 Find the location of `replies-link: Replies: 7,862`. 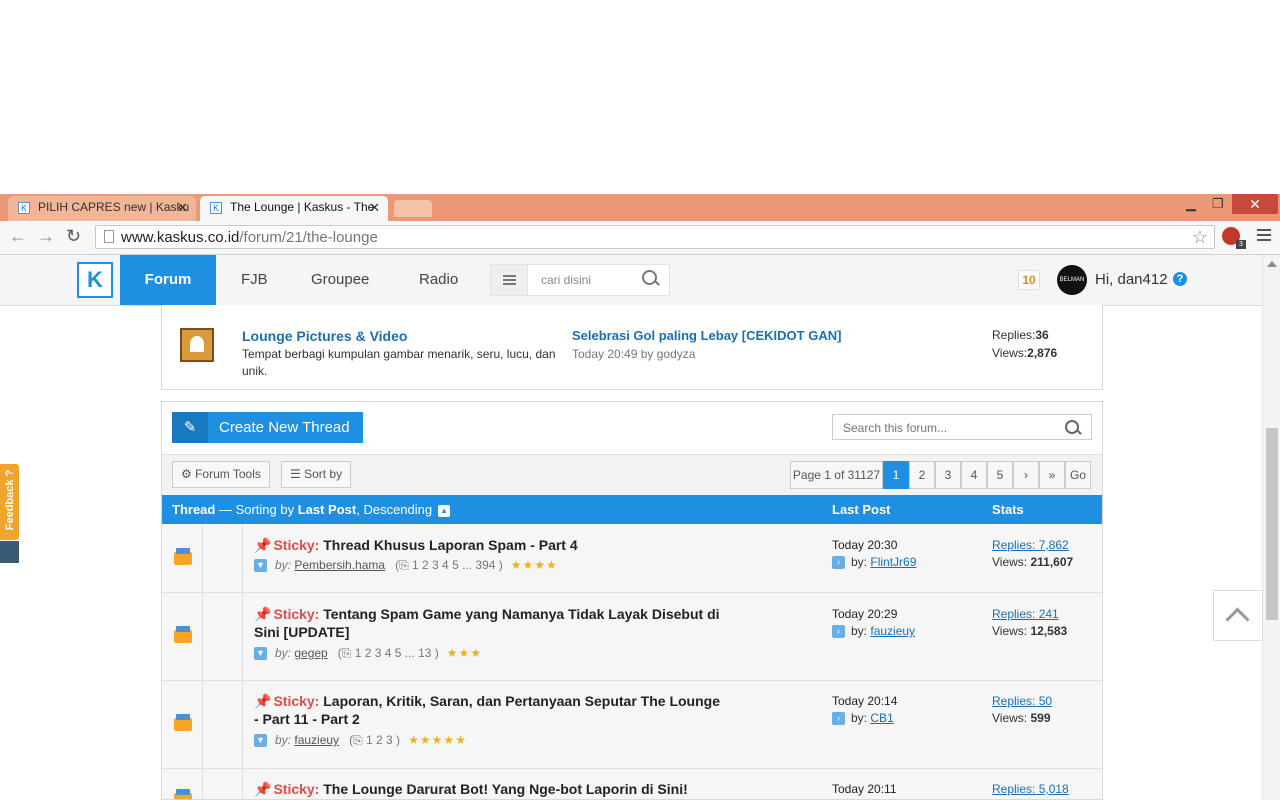

replies-link: Replies: 7,862 is located at coordinates (1030, 545).